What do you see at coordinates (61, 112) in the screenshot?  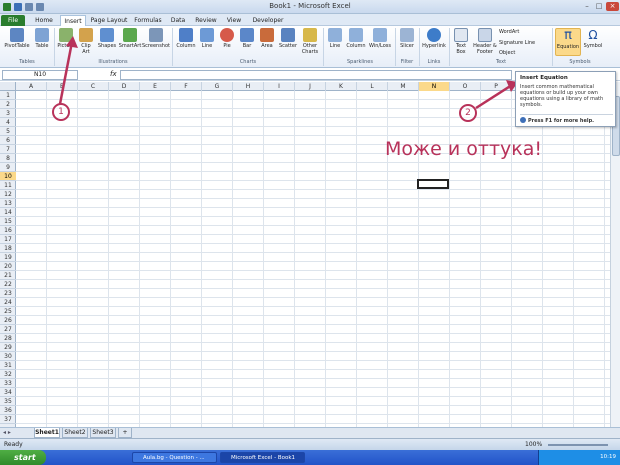 I see `annotation-marker-1: 1` at bounding box center [61, 112].